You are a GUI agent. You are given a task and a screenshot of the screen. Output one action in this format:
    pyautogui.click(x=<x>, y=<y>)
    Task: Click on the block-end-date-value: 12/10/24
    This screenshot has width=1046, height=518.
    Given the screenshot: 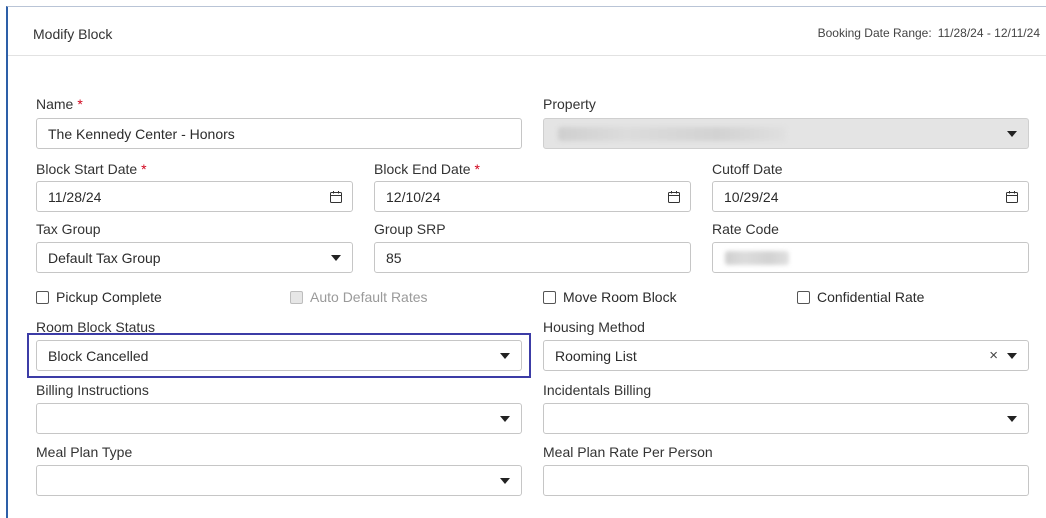 What is the action you would take?
    pyautogui.click(x=413, y=197)
    